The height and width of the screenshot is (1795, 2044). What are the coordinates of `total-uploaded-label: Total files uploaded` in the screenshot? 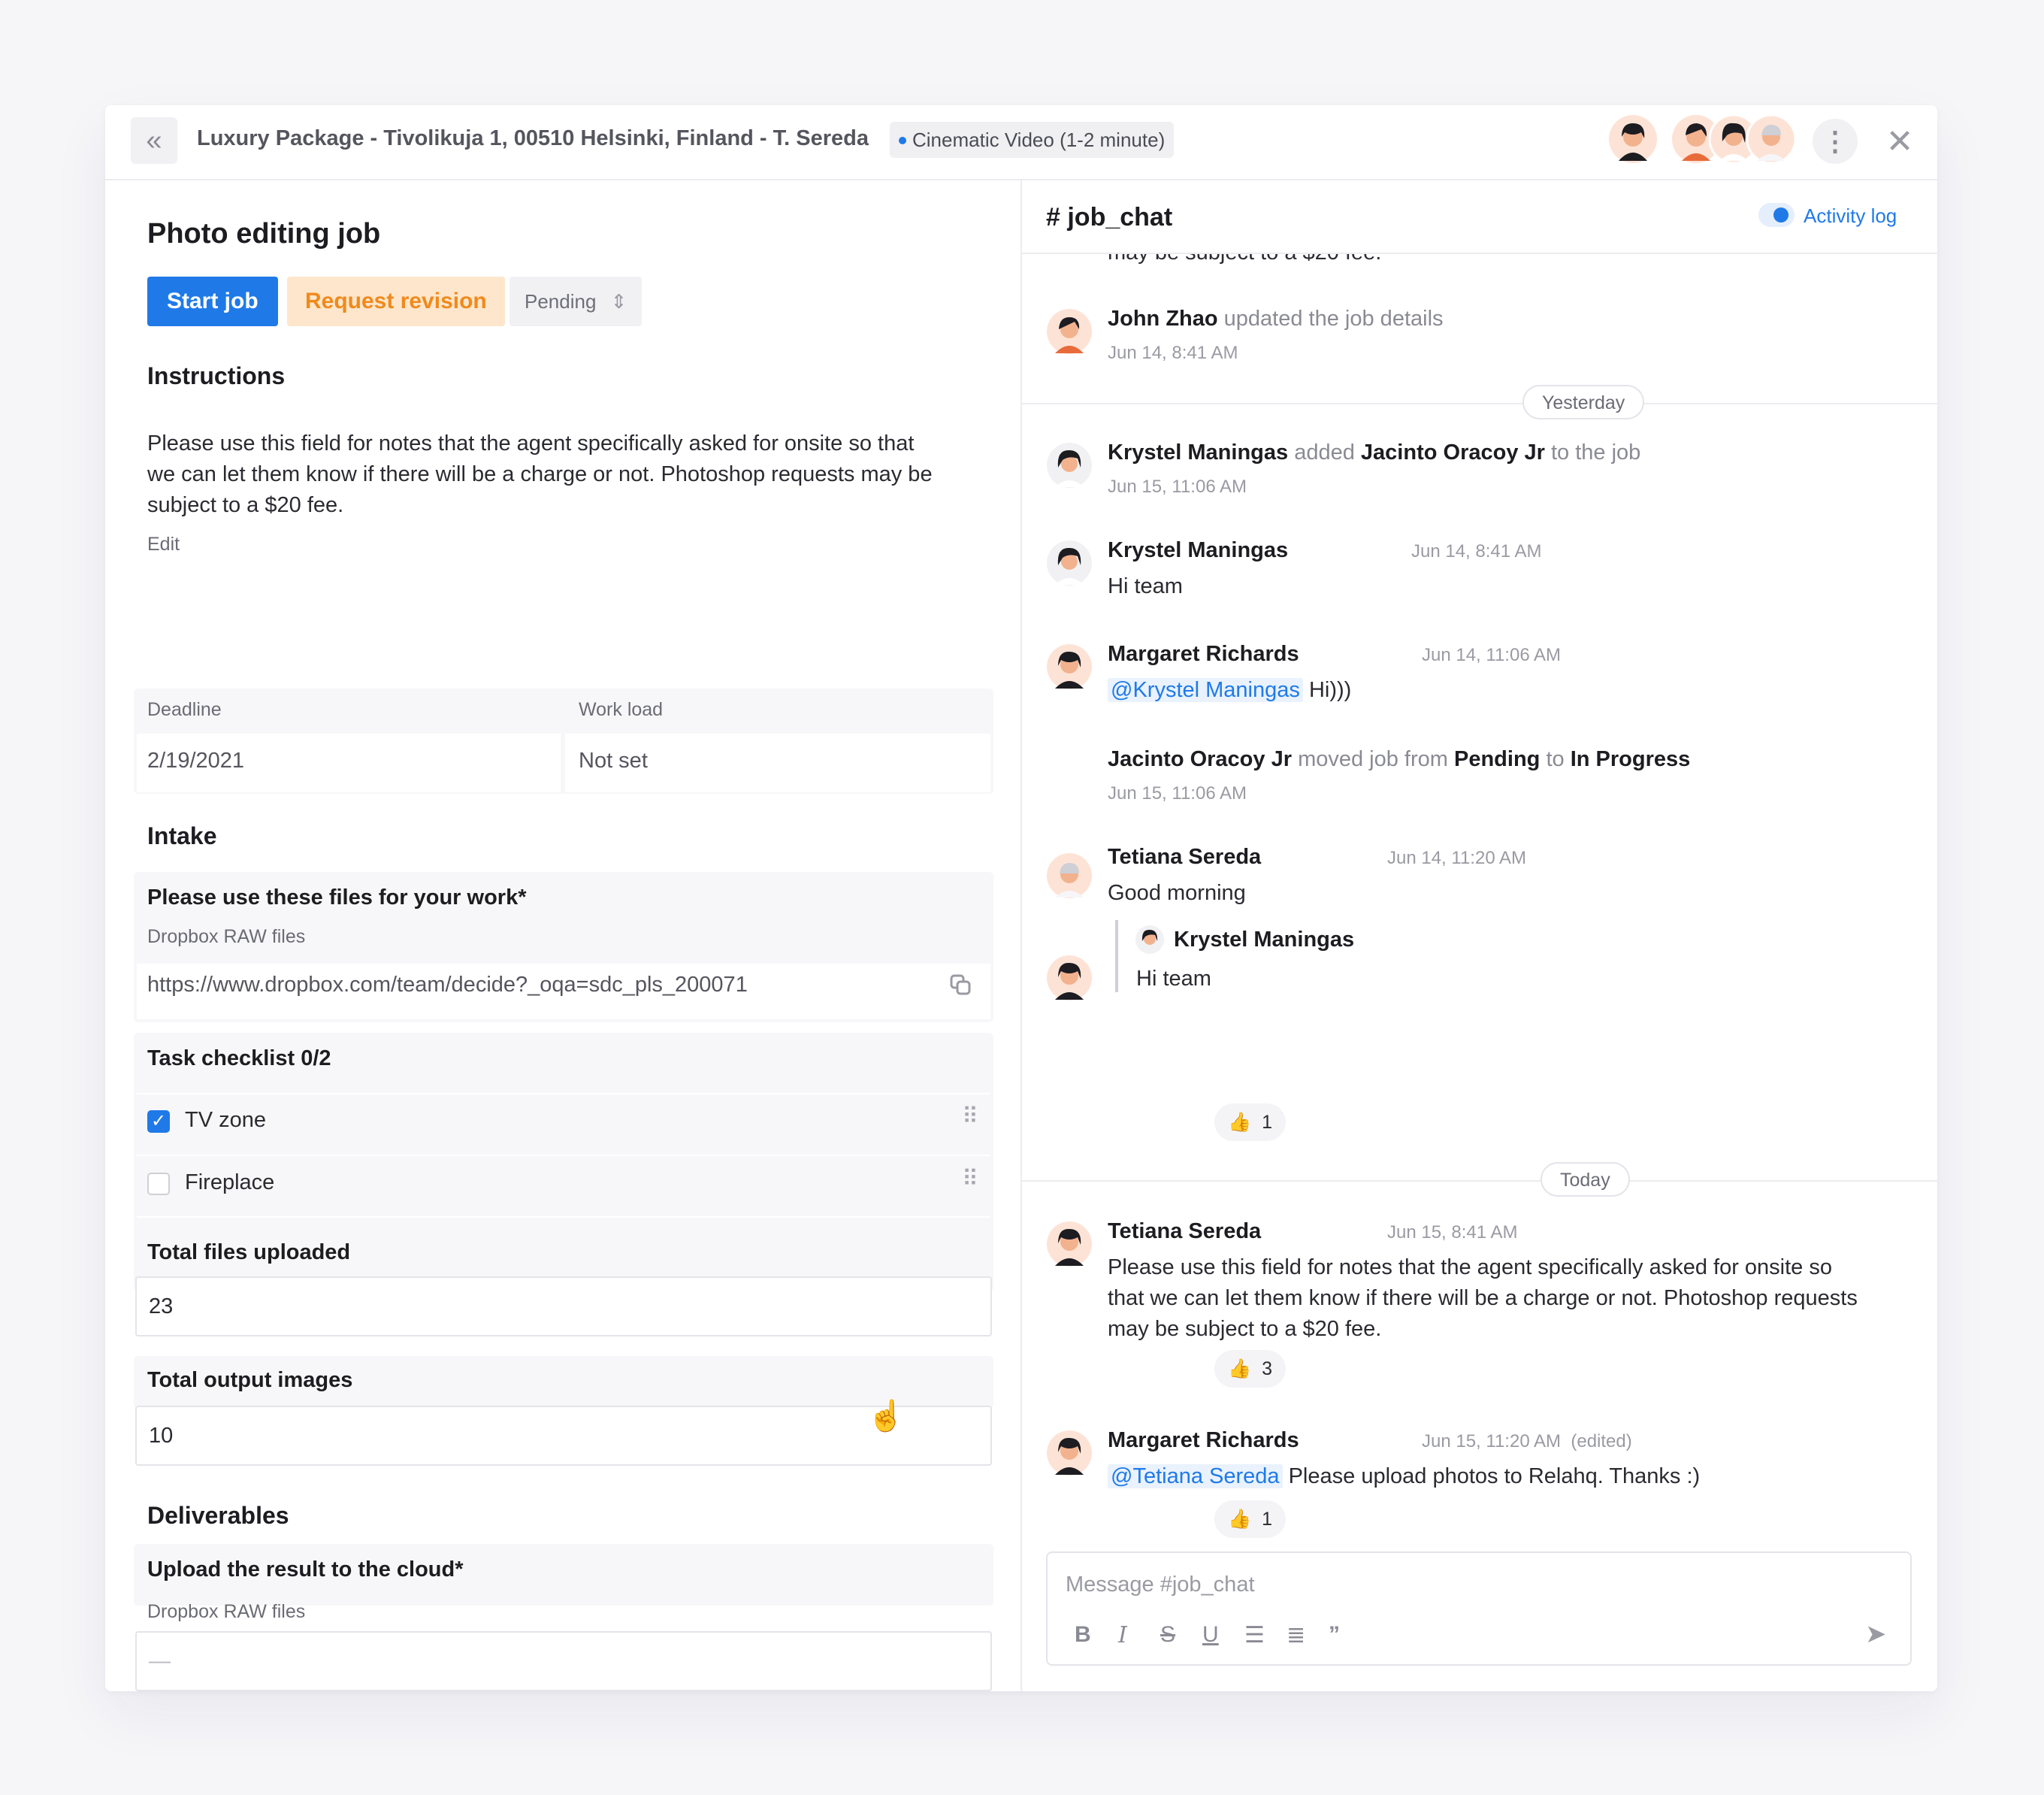 It's located at (249, 1252).